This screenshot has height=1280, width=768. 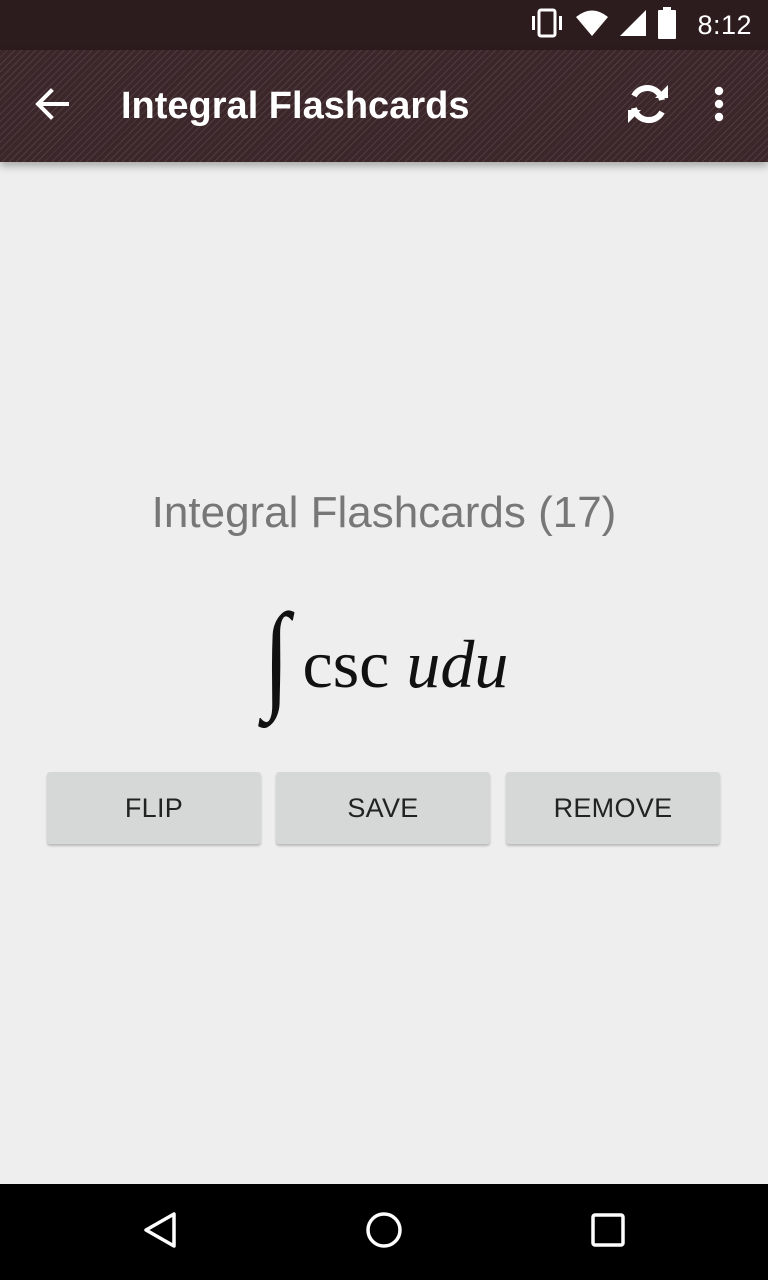 I want to click on navigation-bar, so click(x=384, y=1232).